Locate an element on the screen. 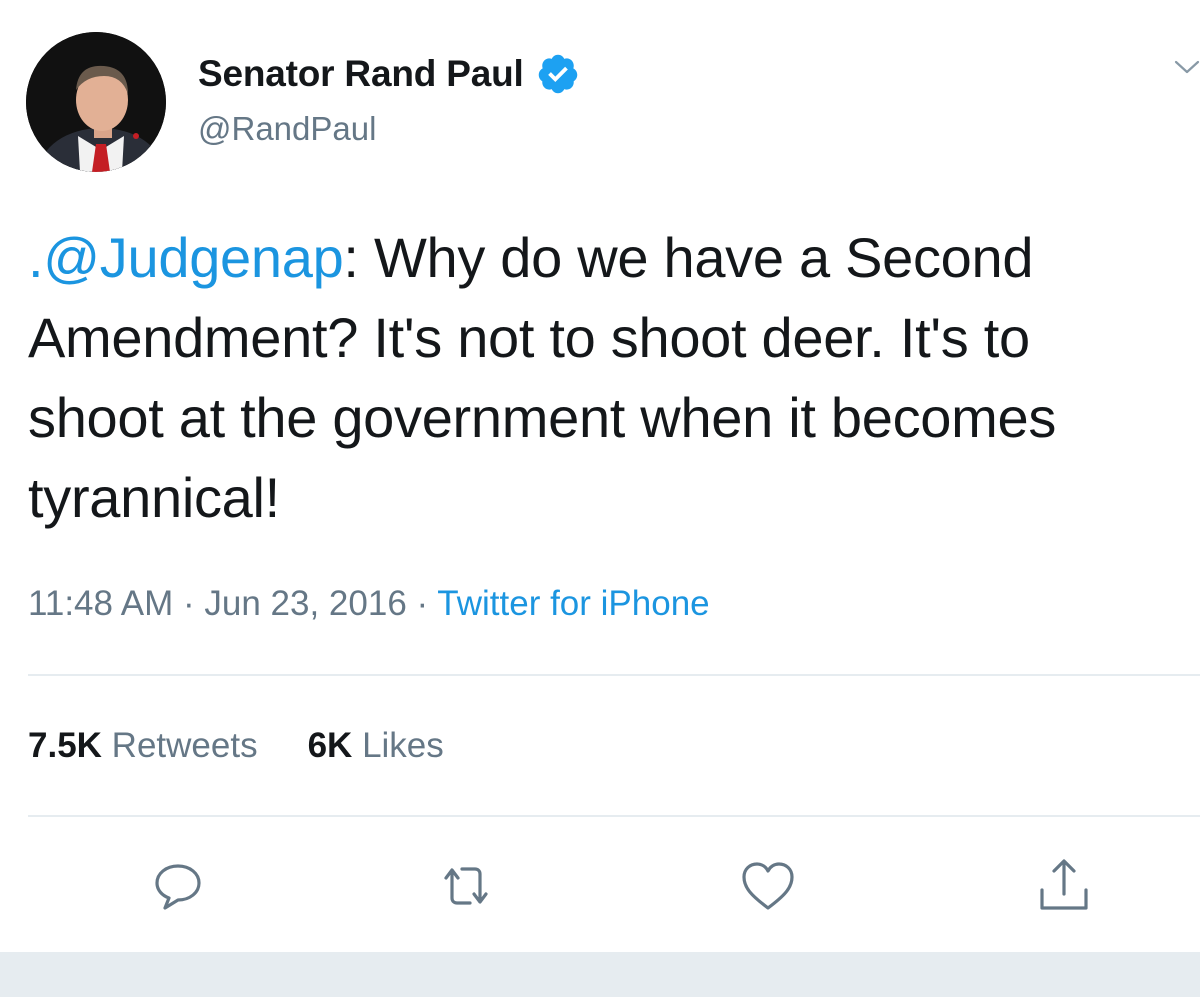 Image resolution: width=1200 pixels, height=997 pixels. mention-link: .@Judgenap is located at coordinates (186, 257).